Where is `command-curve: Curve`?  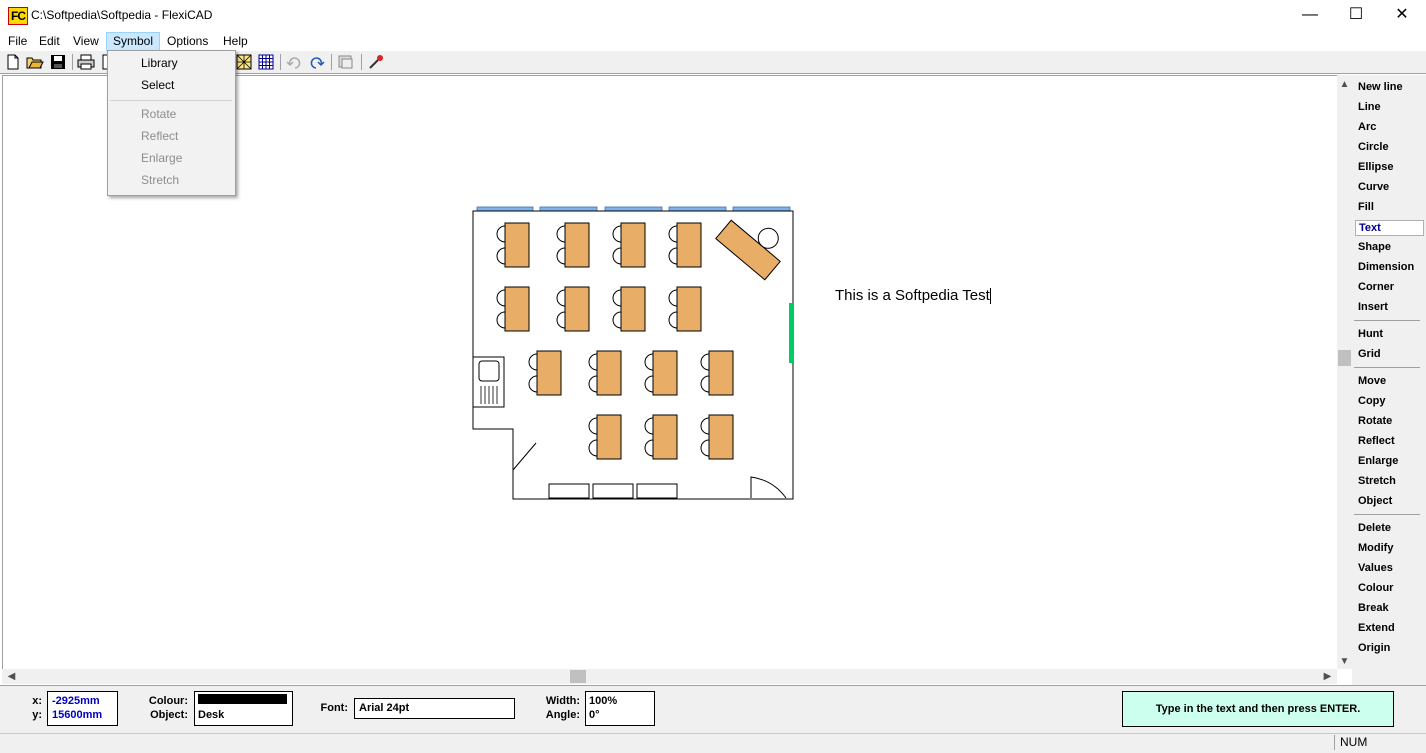 command-curve: Curve is located at coordinates (1373, 187).